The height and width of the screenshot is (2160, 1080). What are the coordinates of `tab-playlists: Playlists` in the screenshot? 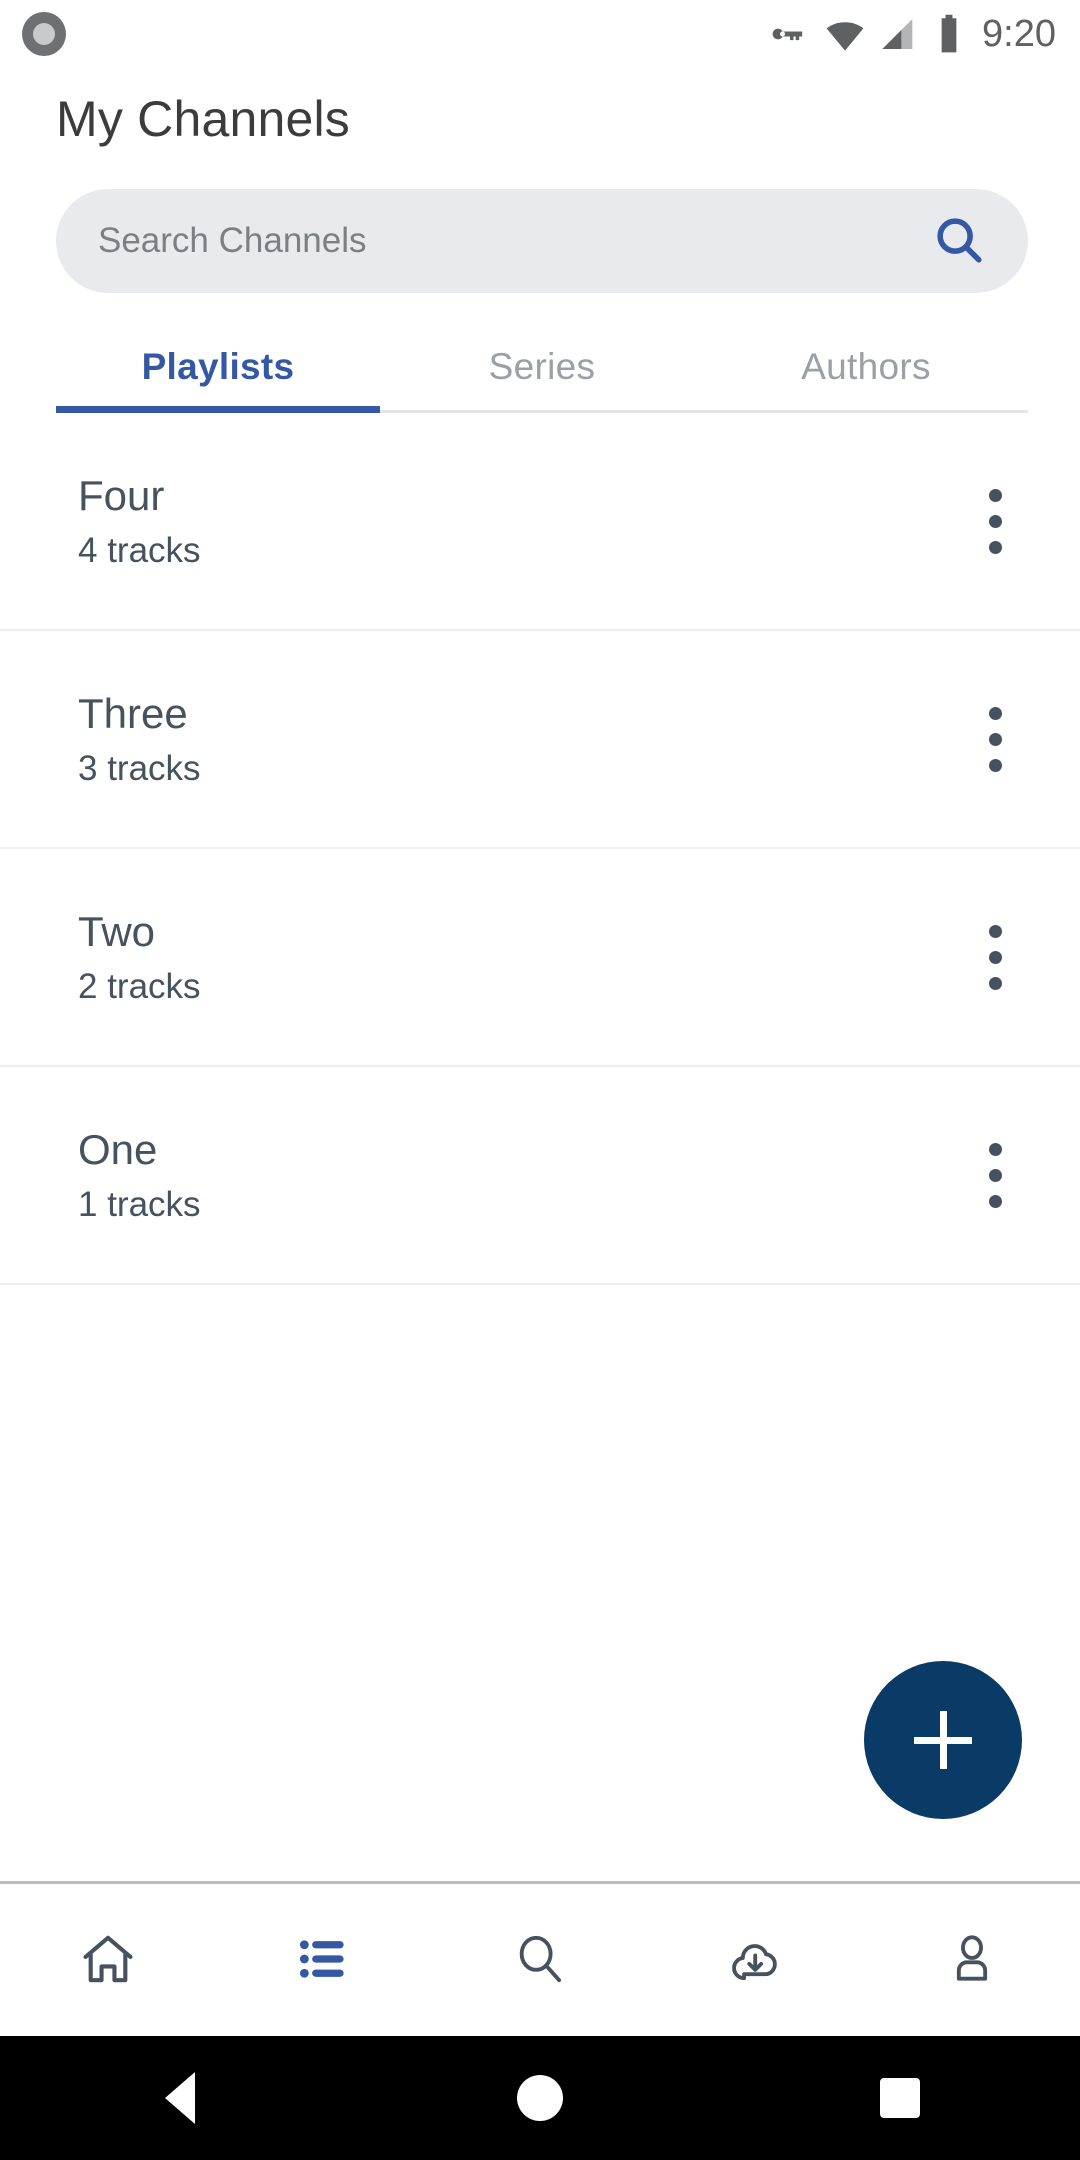 It's located at (218, 379).